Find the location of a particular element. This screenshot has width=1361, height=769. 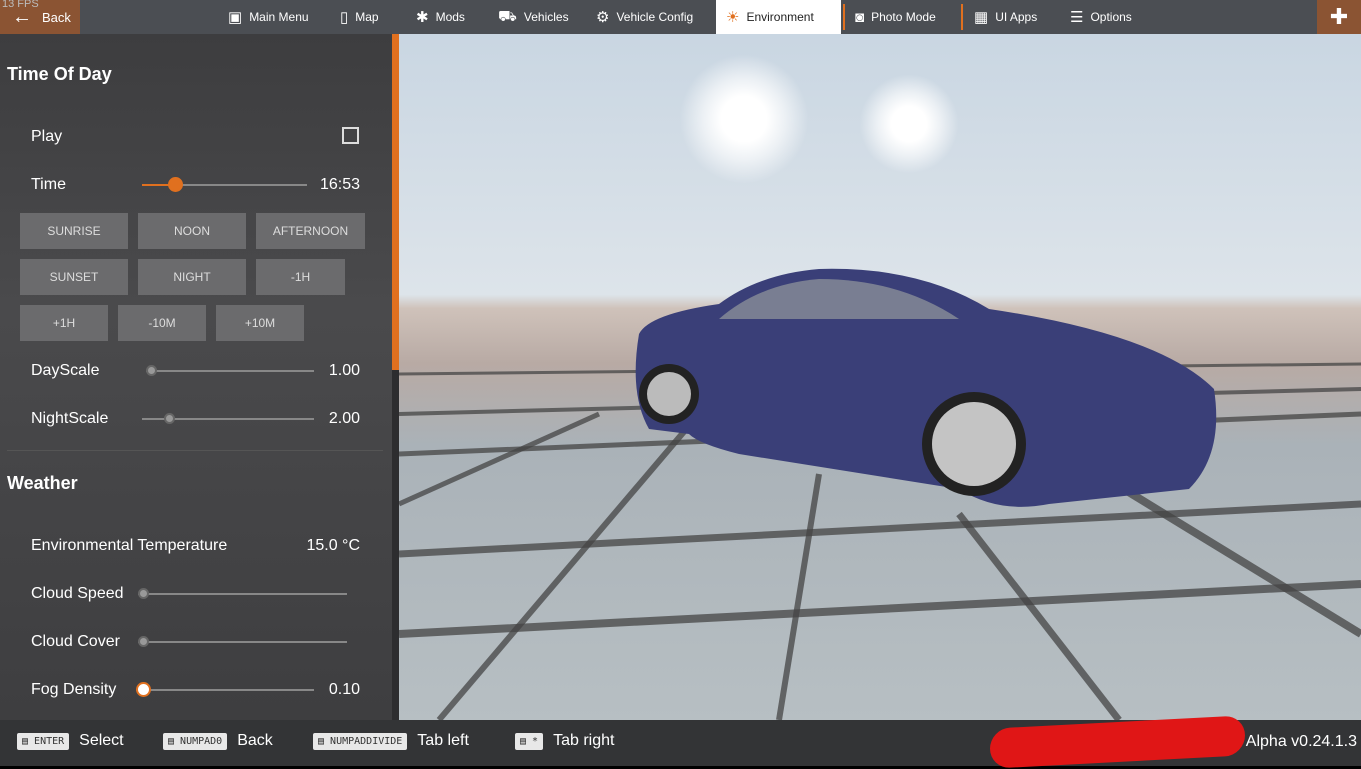

tab-vehicle-config: ⚙ Vehicle Config is located at coordinates (644, 17).